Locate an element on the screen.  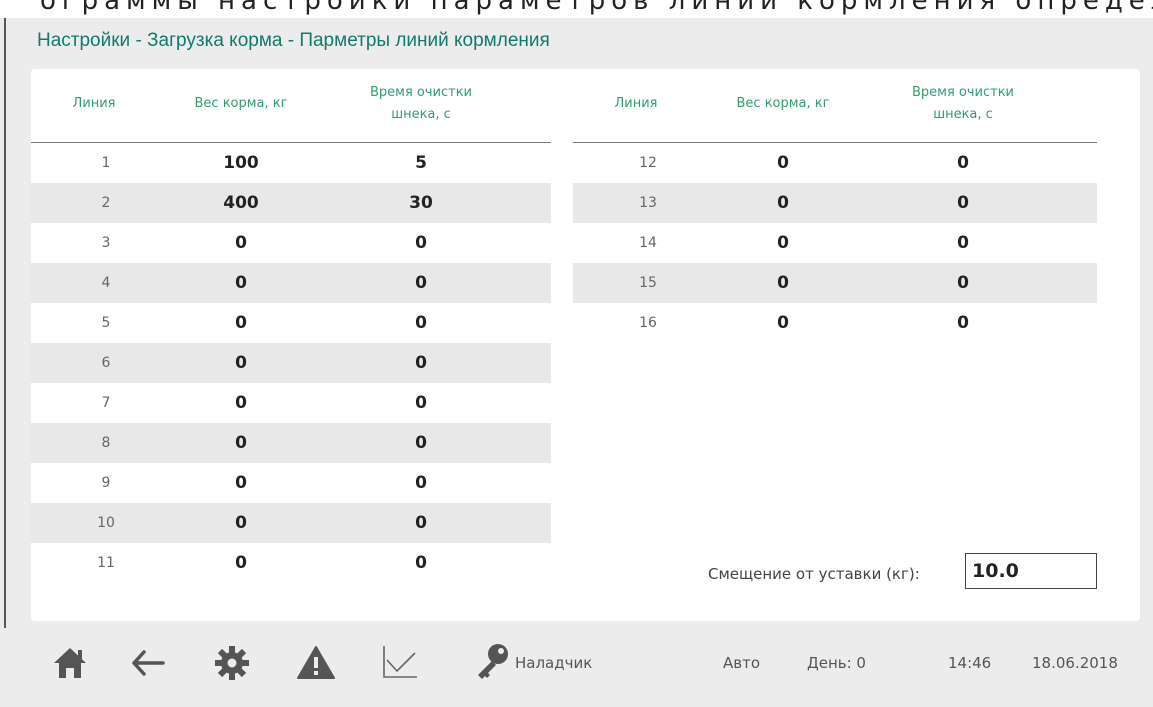
clean-time-cell: 30 is located at coordinates (421, 203).